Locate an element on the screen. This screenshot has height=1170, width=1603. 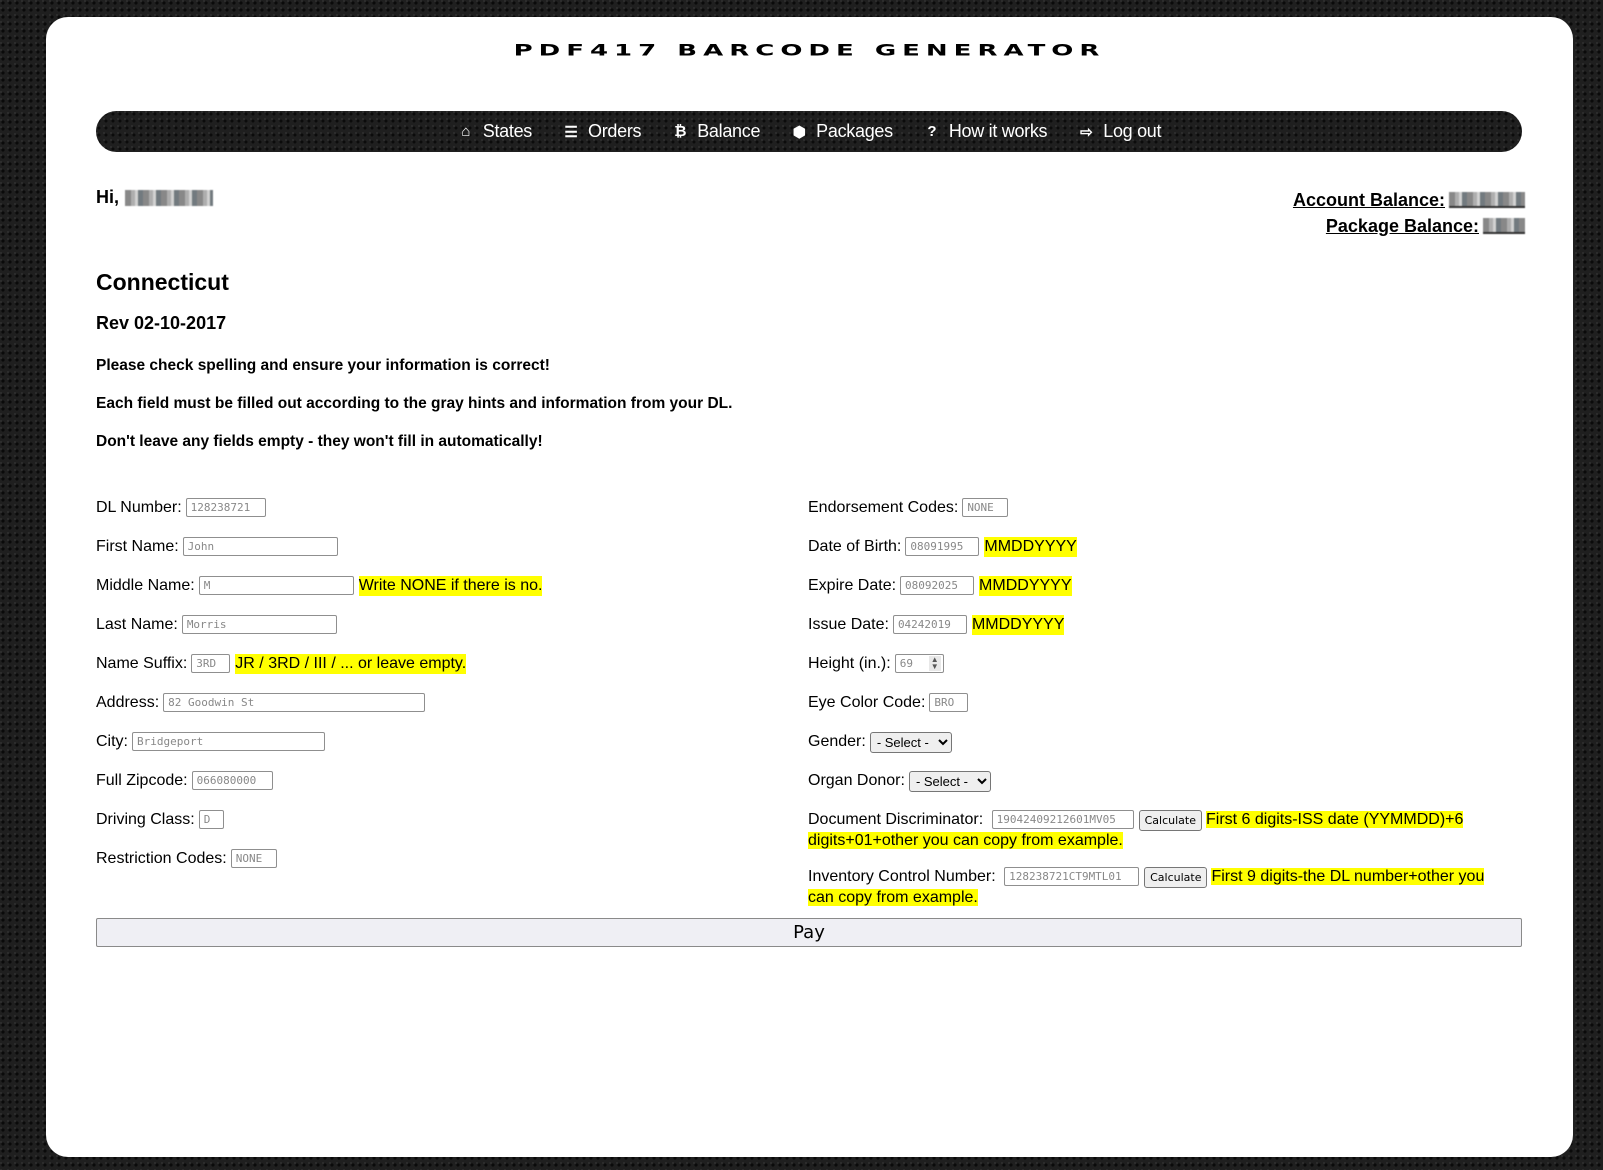
nav-item-states: ⌂ States is located at coordinates (494, 131).